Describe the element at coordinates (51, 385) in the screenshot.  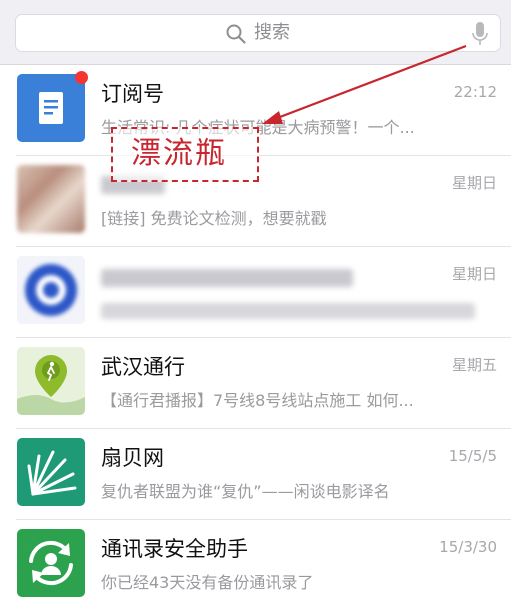
I see `map-pin-walker-icon` at that location.